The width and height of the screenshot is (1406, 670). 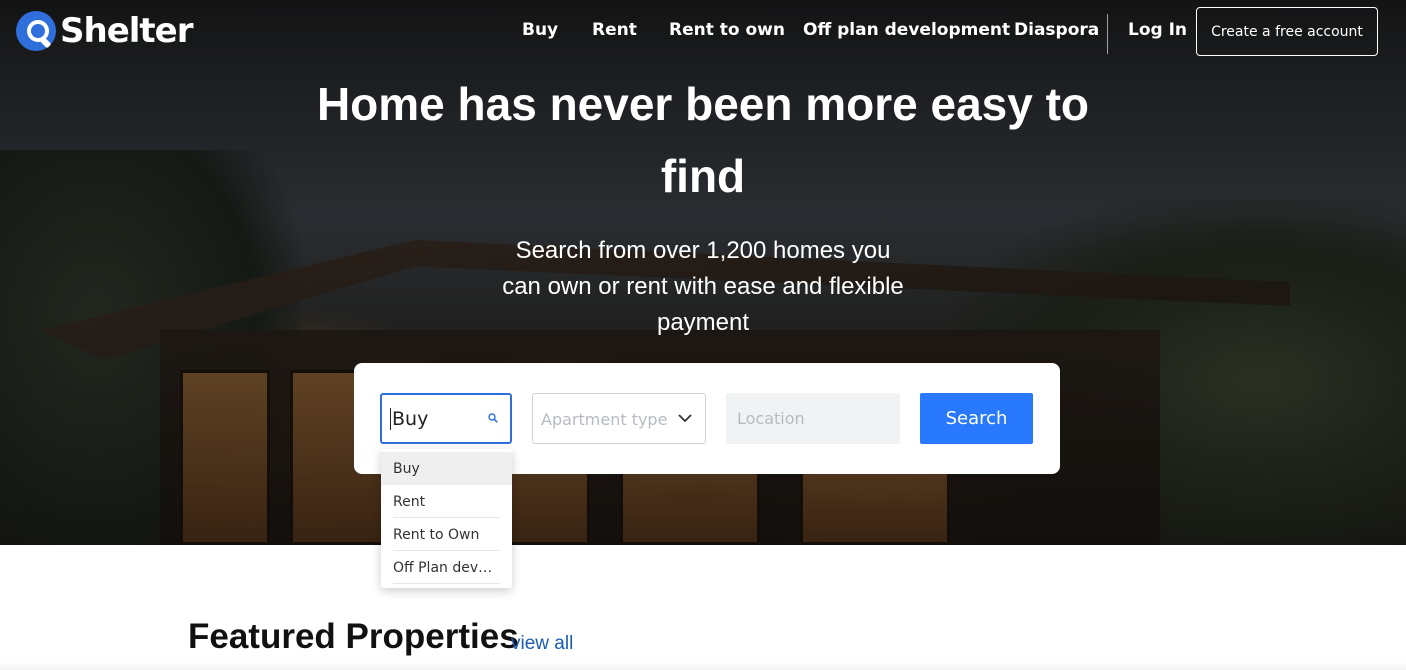 I want to click on brand-logo: Shelter, so click(x=104, y=31).